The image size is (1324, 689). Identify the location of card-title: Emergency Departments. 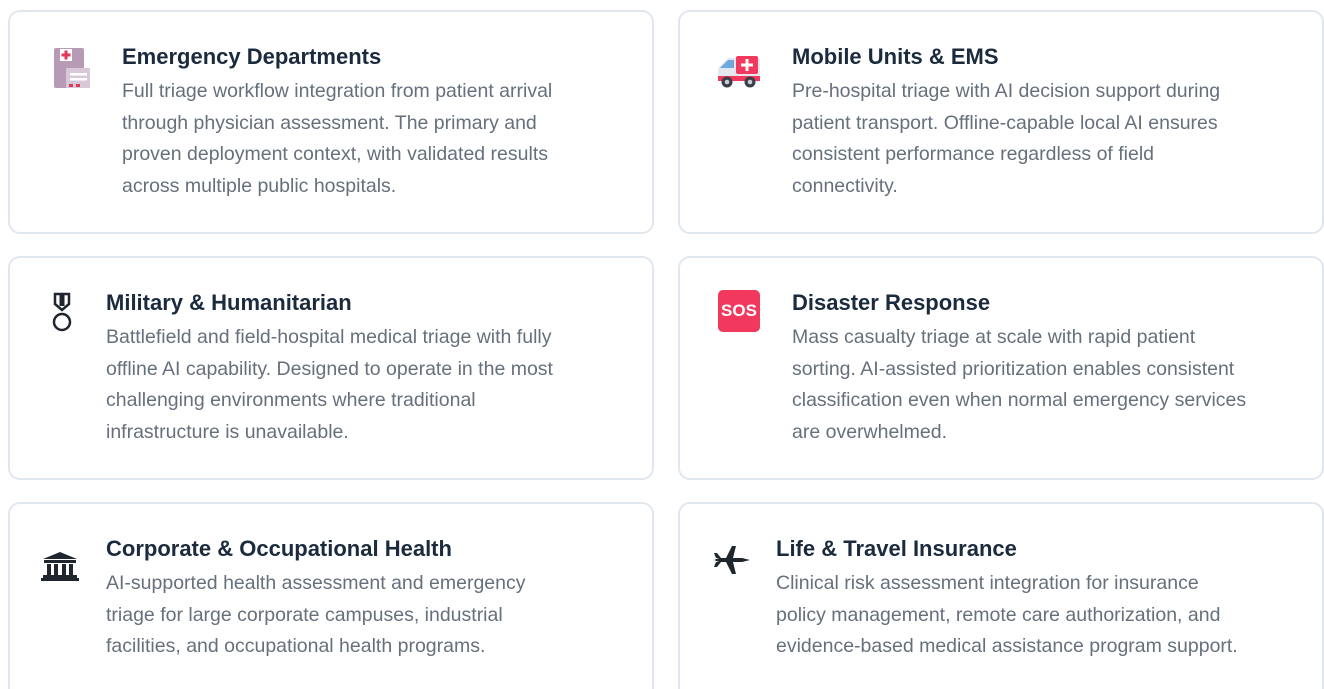
(252, 56).